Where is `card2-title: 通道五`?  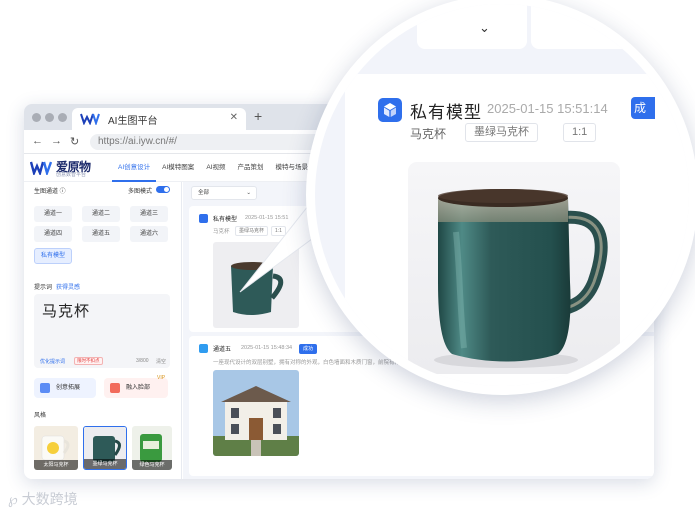
card2-title: 通道五 is located at coordinates (222, 350).